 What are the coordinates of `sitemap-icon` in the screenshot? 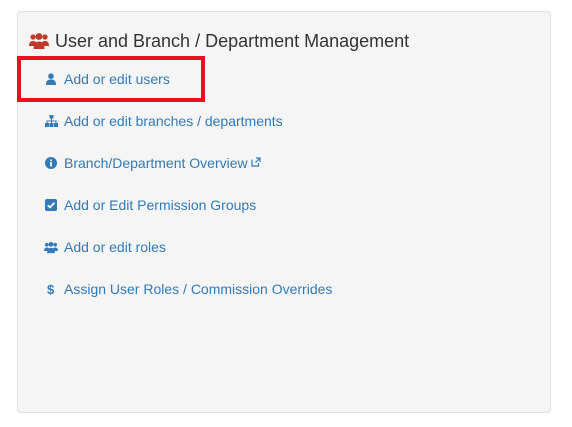 It's located at (51, 121).